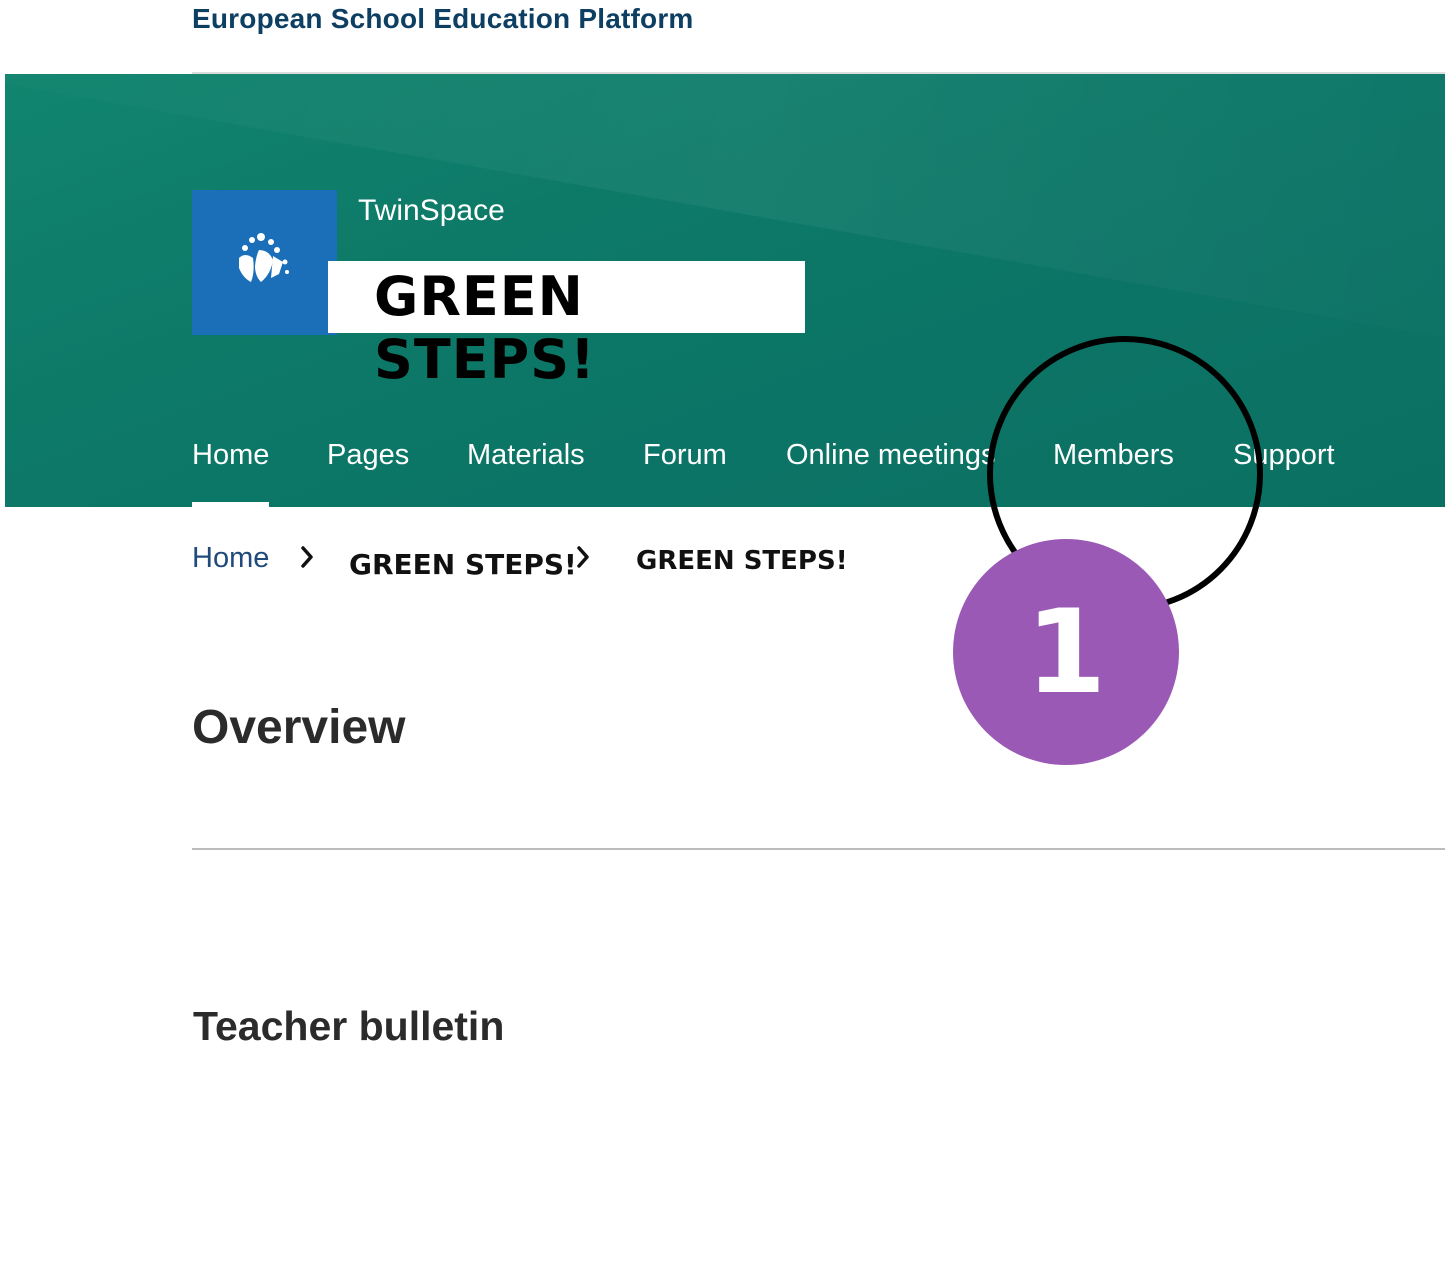 This screenshot has width=1445, height=1266. I want to click on teacher-bulletin-heading: Teacher bulletin, so click(349, 1026).